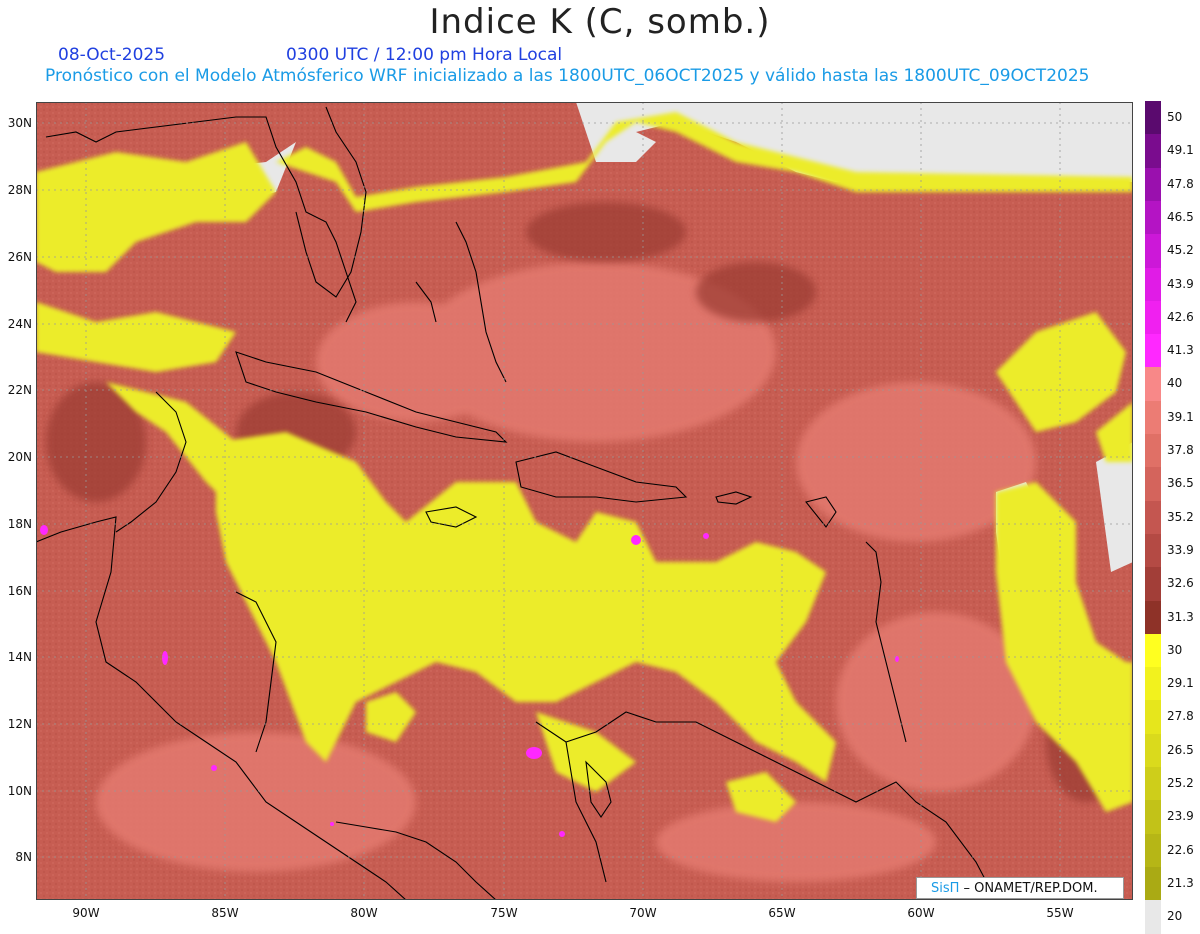 This screenshot has height=934, width=1200. I want to click on colorbar-tick-label: 32.6, so click(1180, 583).